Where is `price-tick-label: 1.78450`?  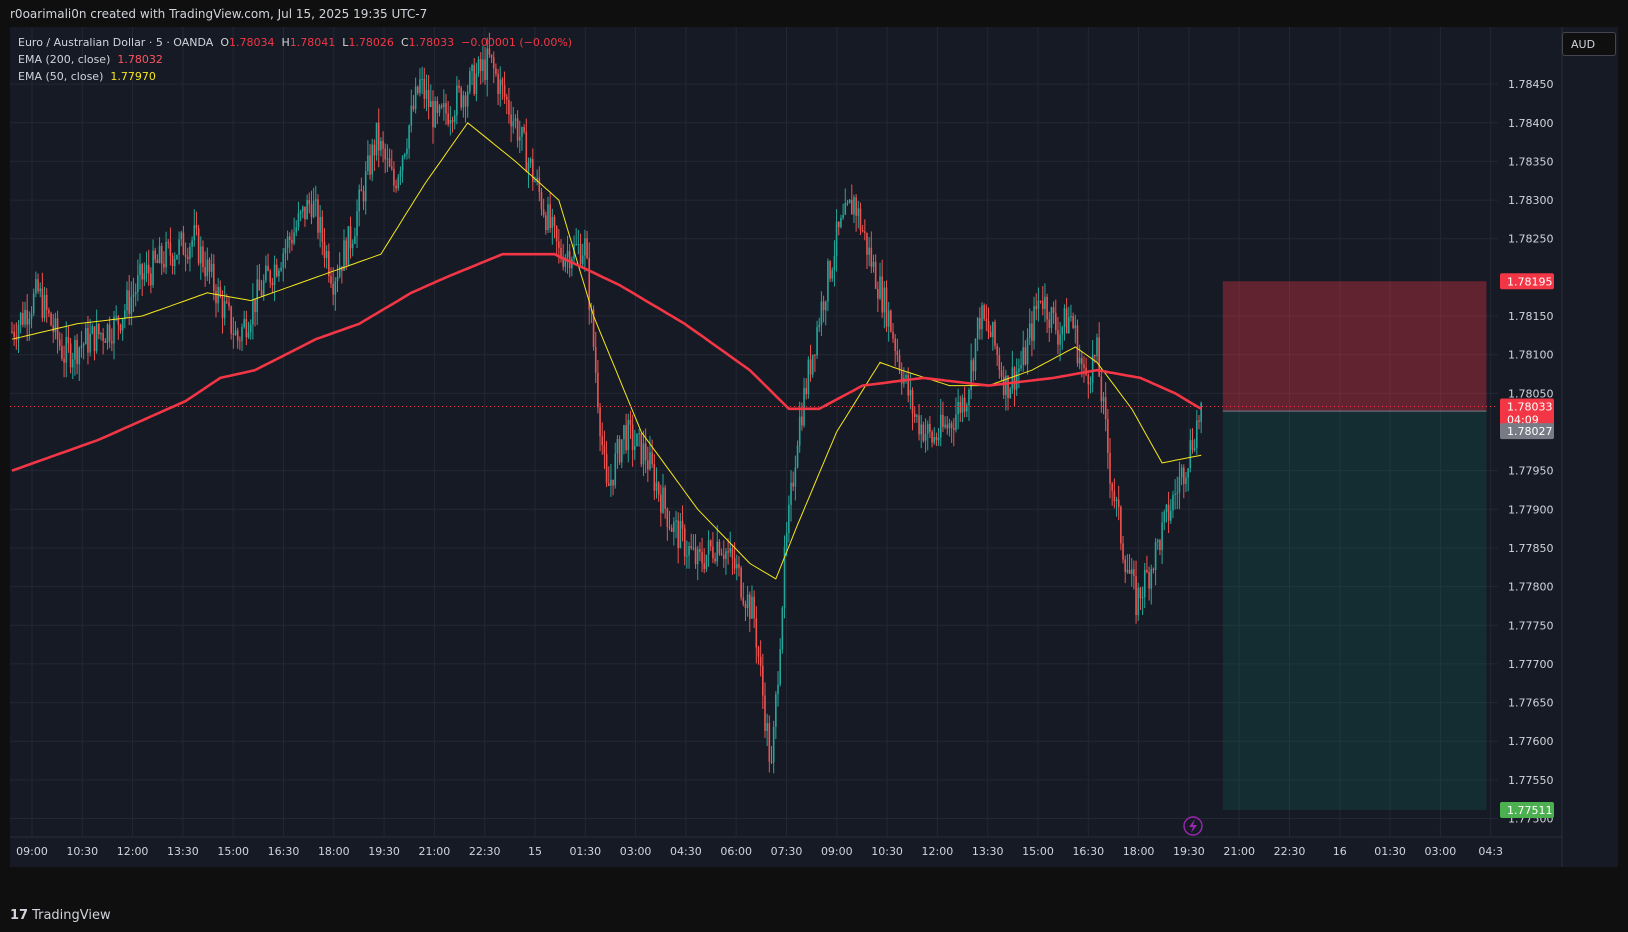
price-tick-label: 1.78450 is located at coordinates (1531, 84).